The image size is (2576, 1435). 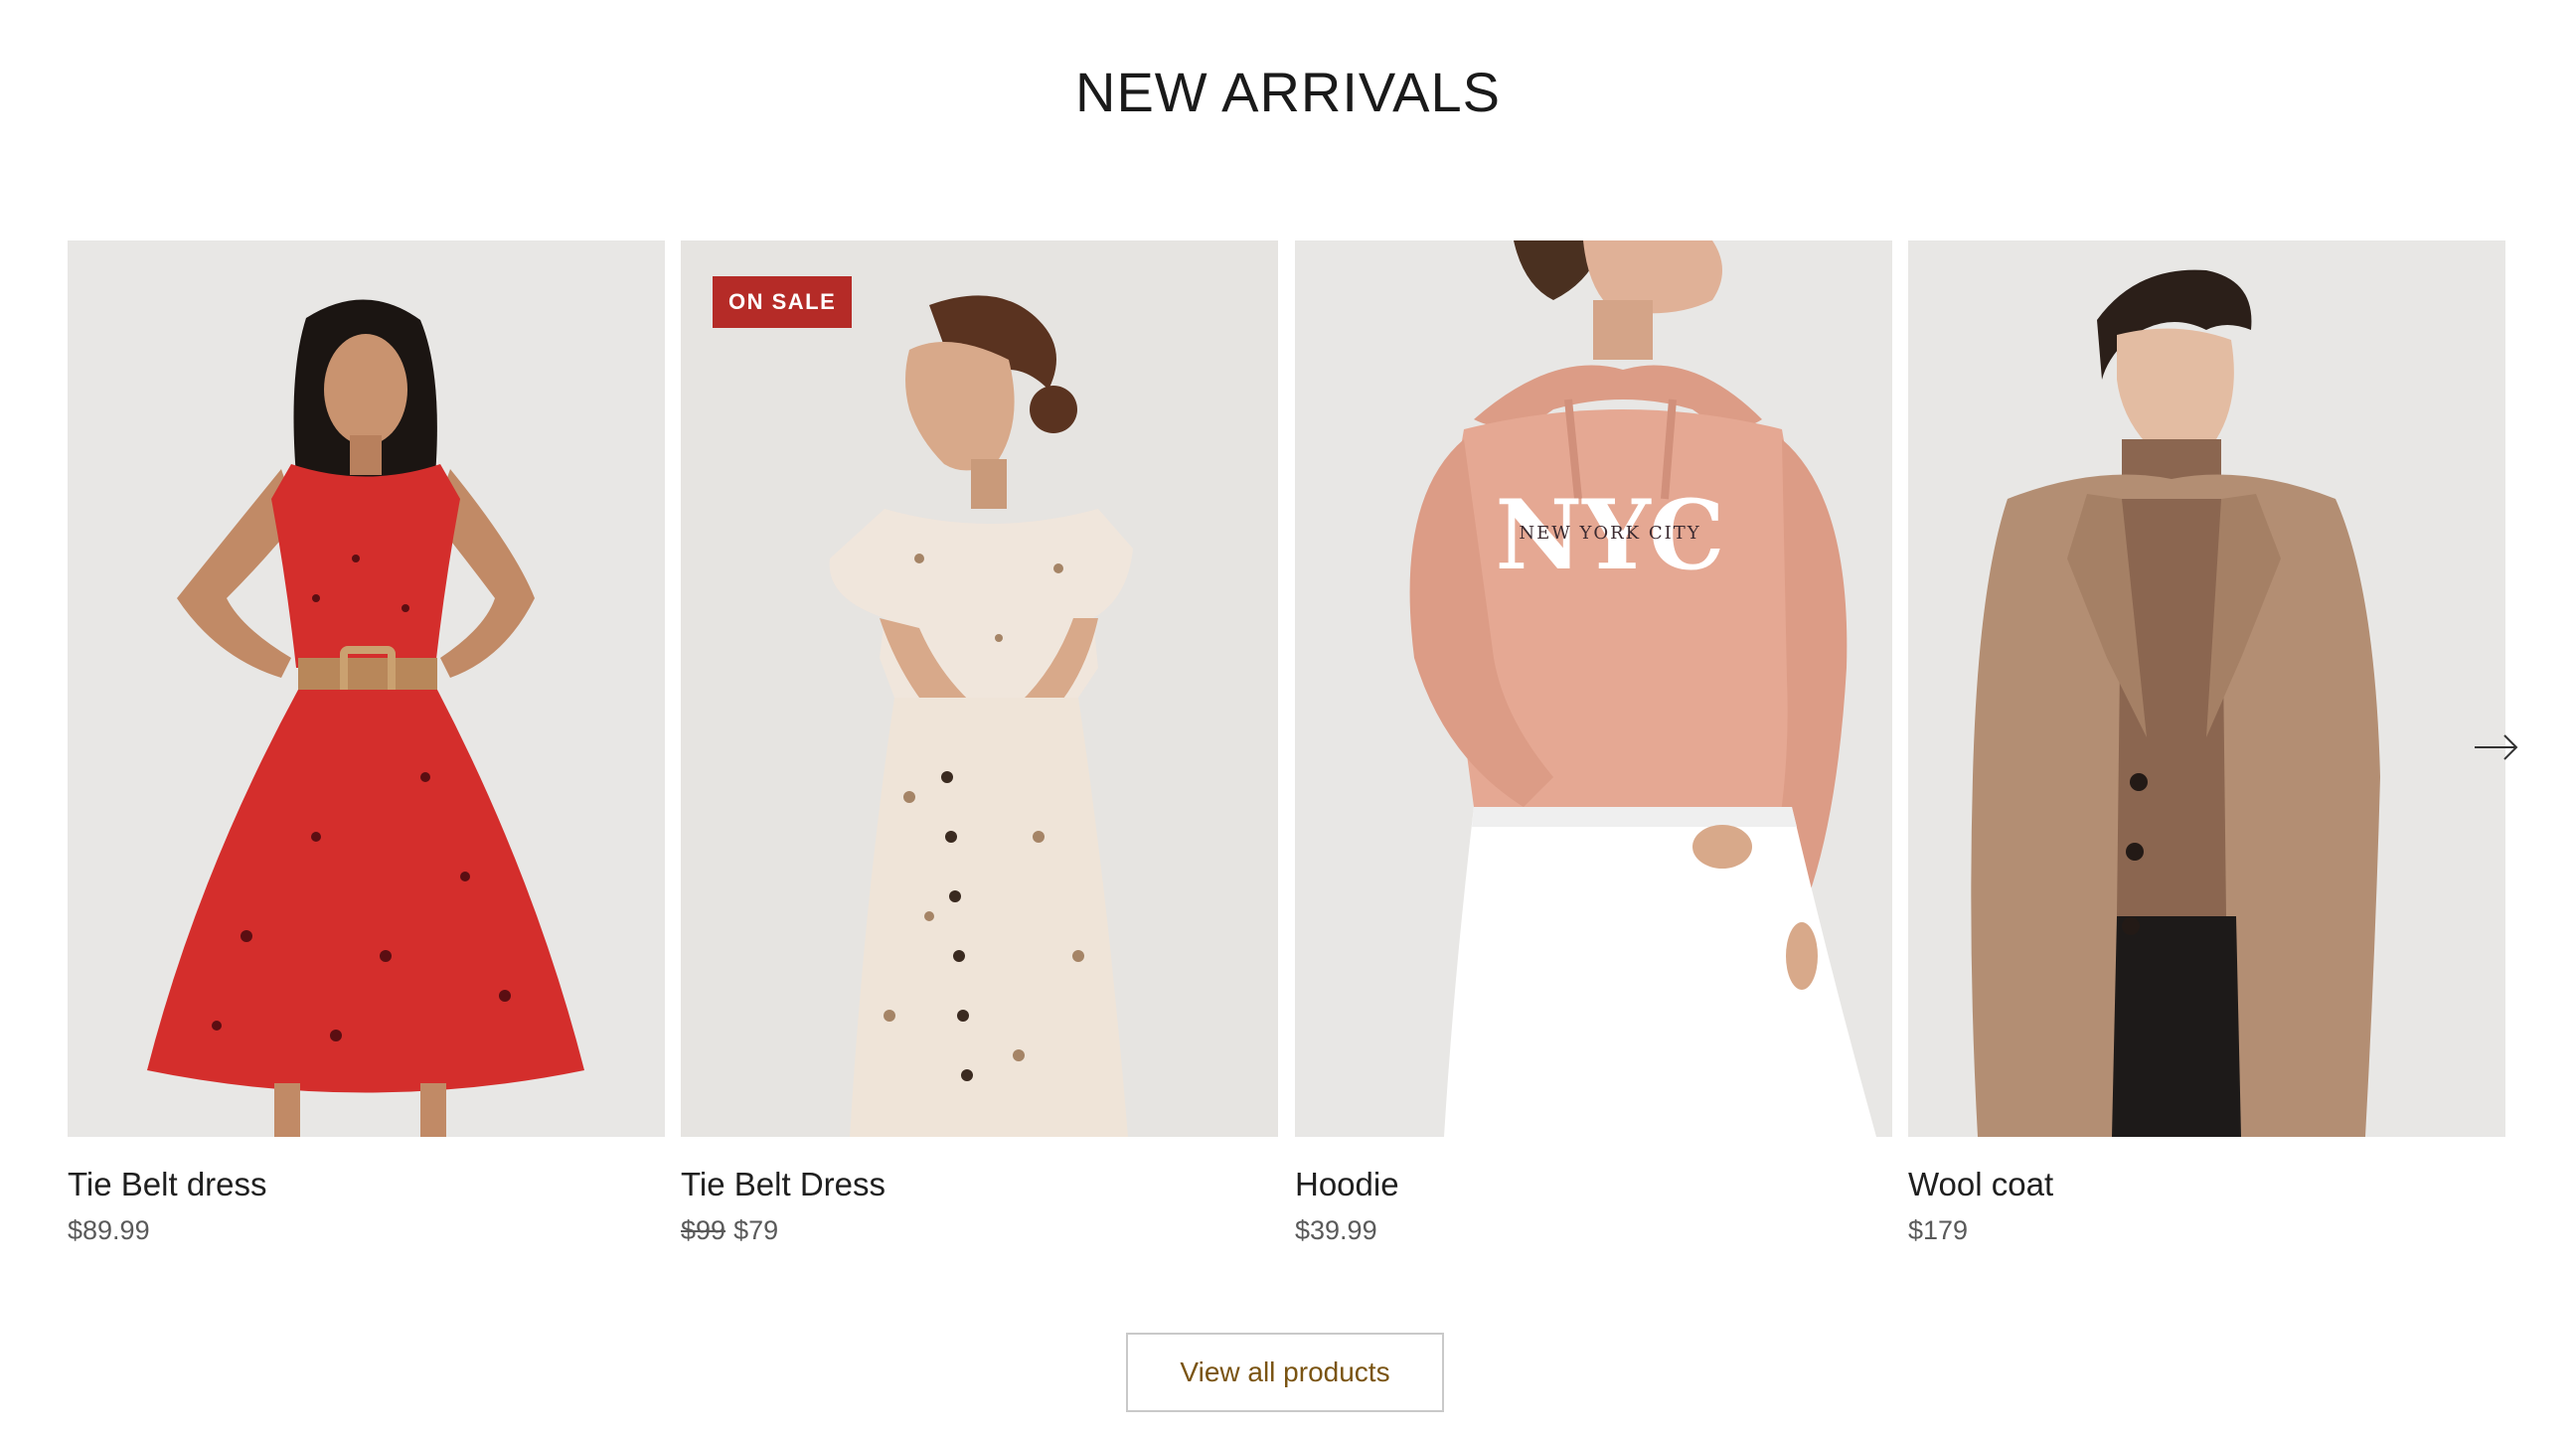 I want to click on current-price: $39.99, so click(x=1336, y=1230).